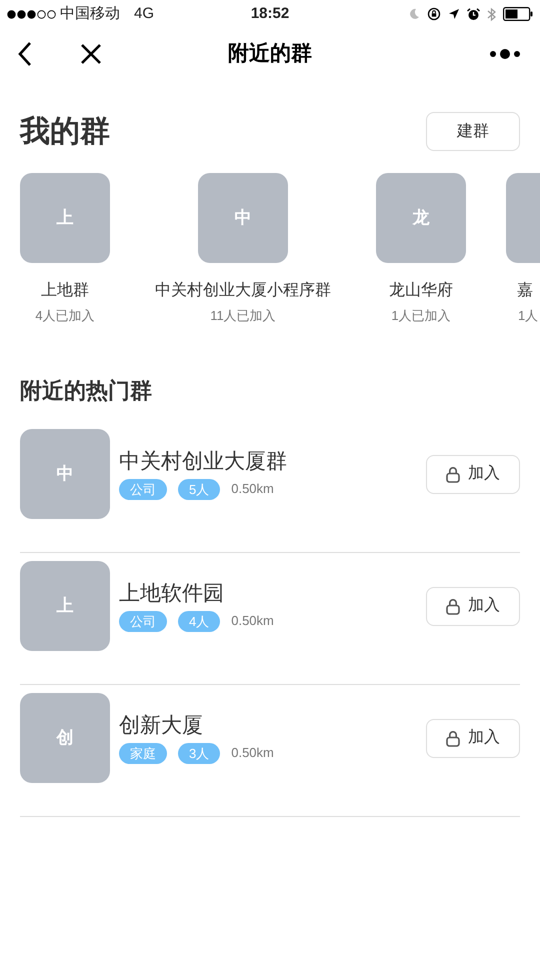 This screenshot has width=540, height=960. I want to click on group-name: 创新大厦, so click(161, 725).